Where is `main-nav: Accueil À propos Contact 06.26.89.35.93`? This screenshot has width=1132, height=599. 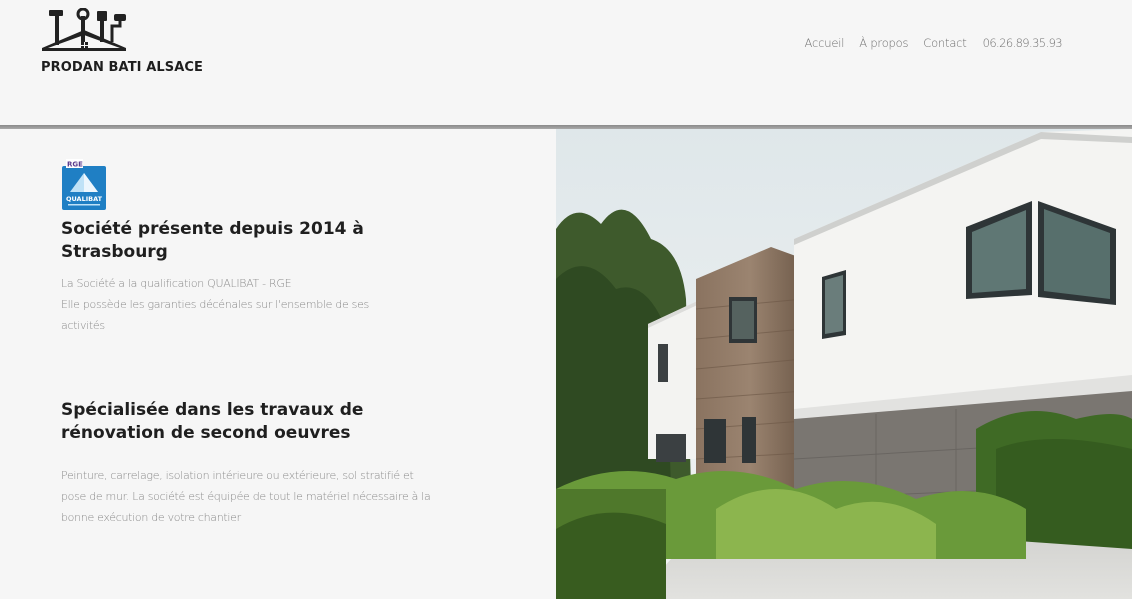 main-nav: Accueil À propos Contact 06.26.89.35.93 is located at coordinates (934, 43).